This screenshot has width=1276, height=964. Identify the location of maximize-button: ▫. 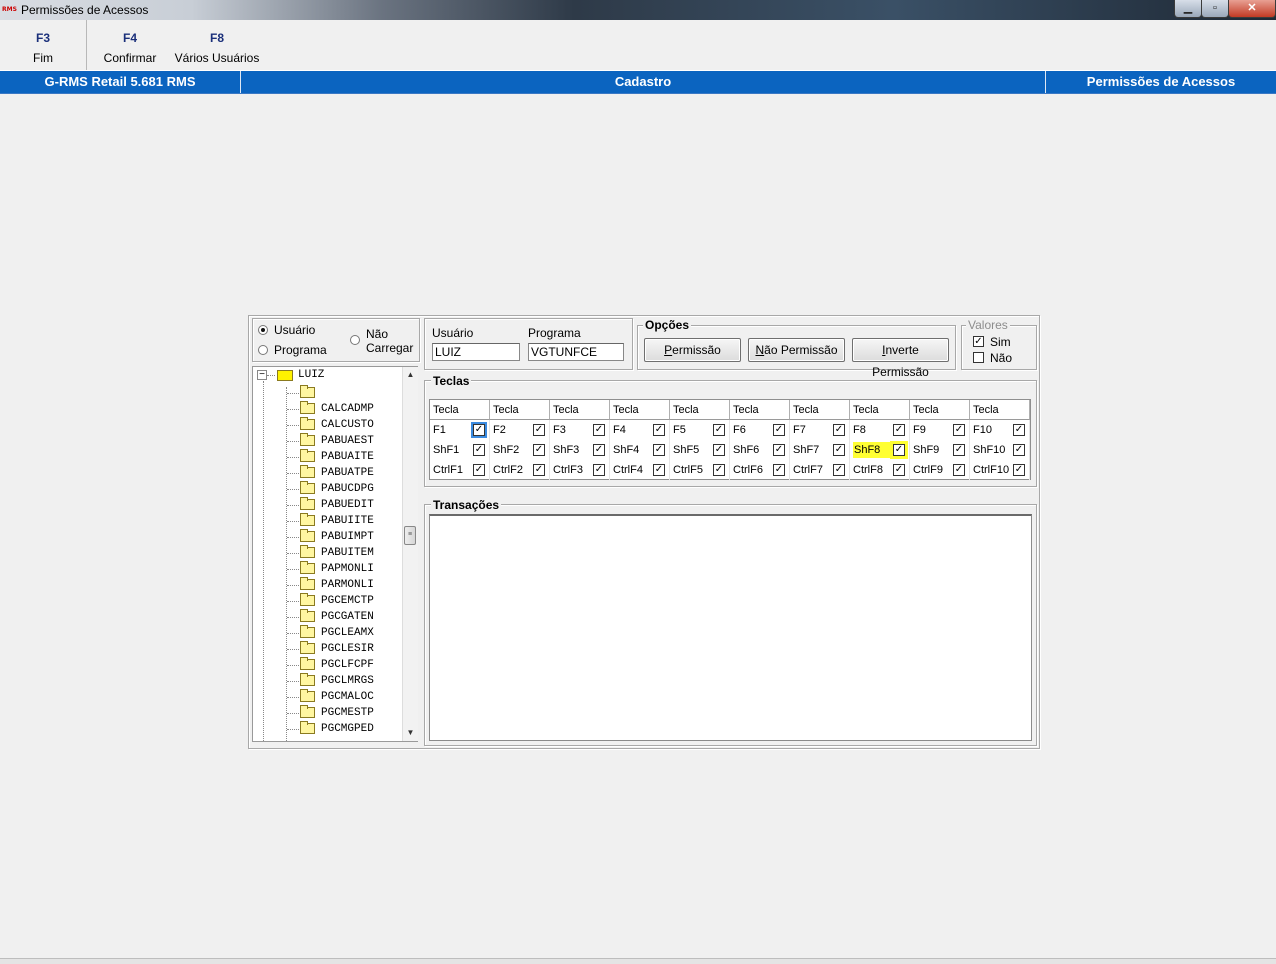
(1215, 9).